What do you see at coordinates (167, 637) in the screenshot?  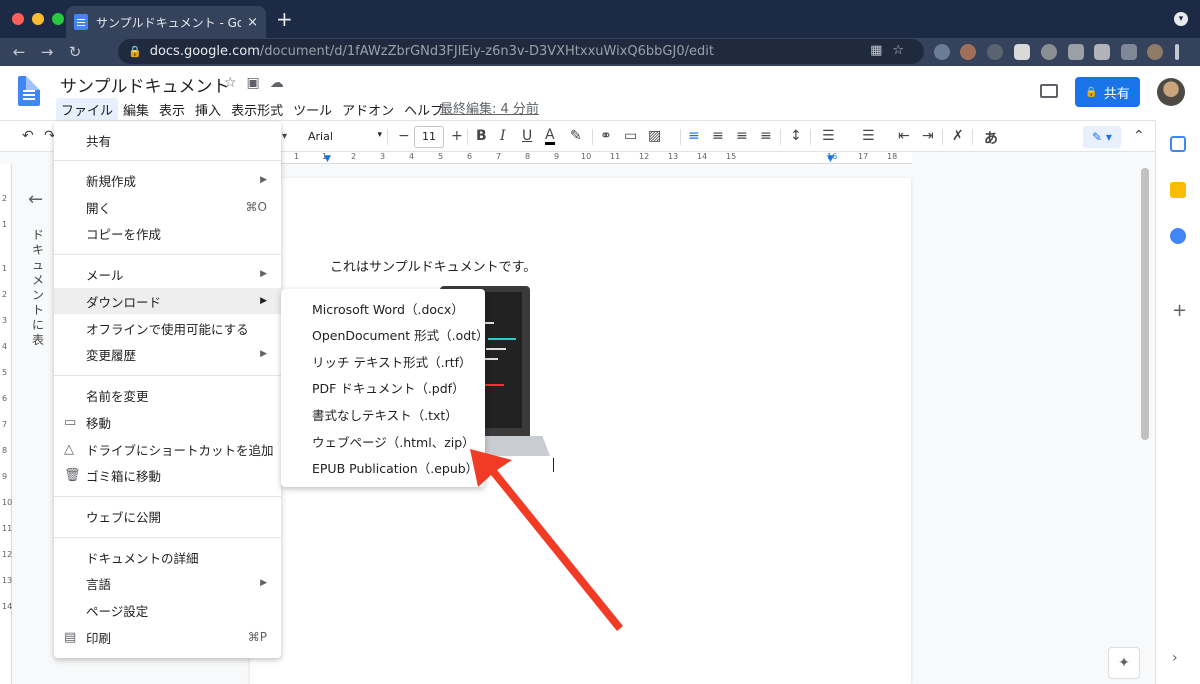 I see `menu-item-print: ▤ 印刷 ⌘P` at bounding box center [167, 637].